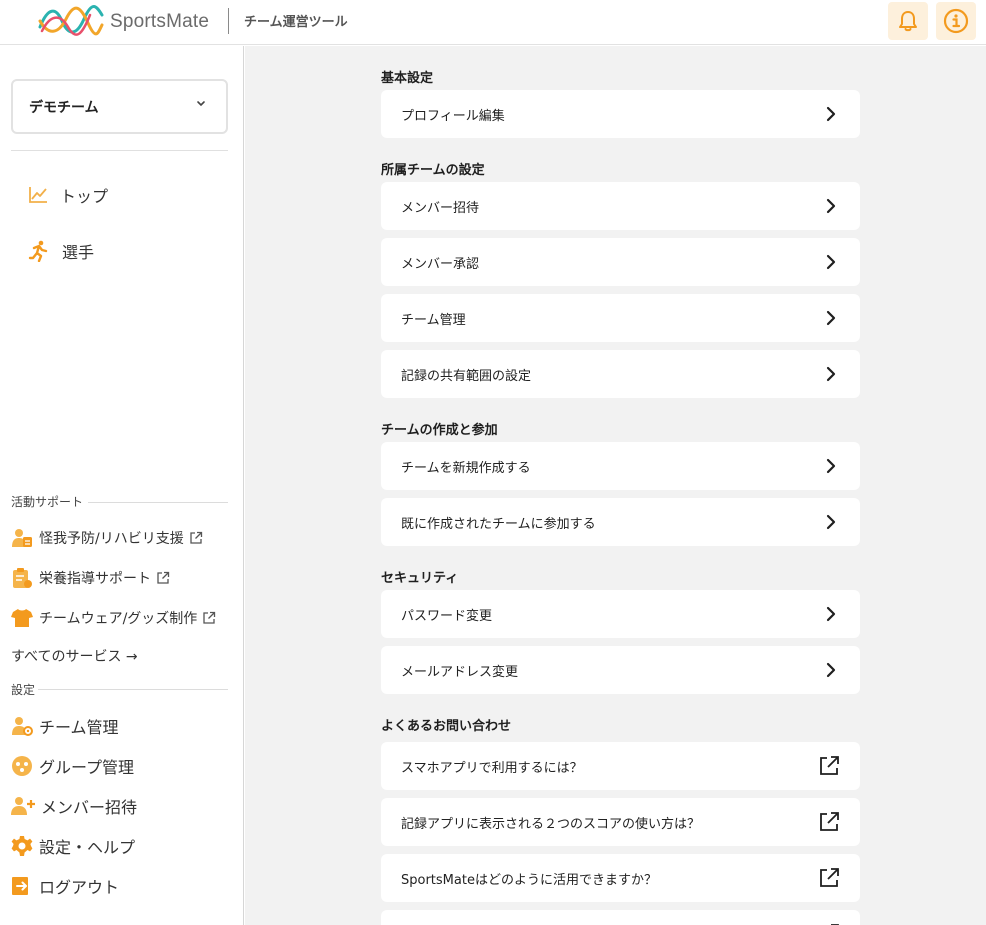 The width and height of the screenshot is (986, 925). I want to click on faq-row-two-scores: 記録アプリに表示される２つのスコアの使い方は？, so click(620, 822).